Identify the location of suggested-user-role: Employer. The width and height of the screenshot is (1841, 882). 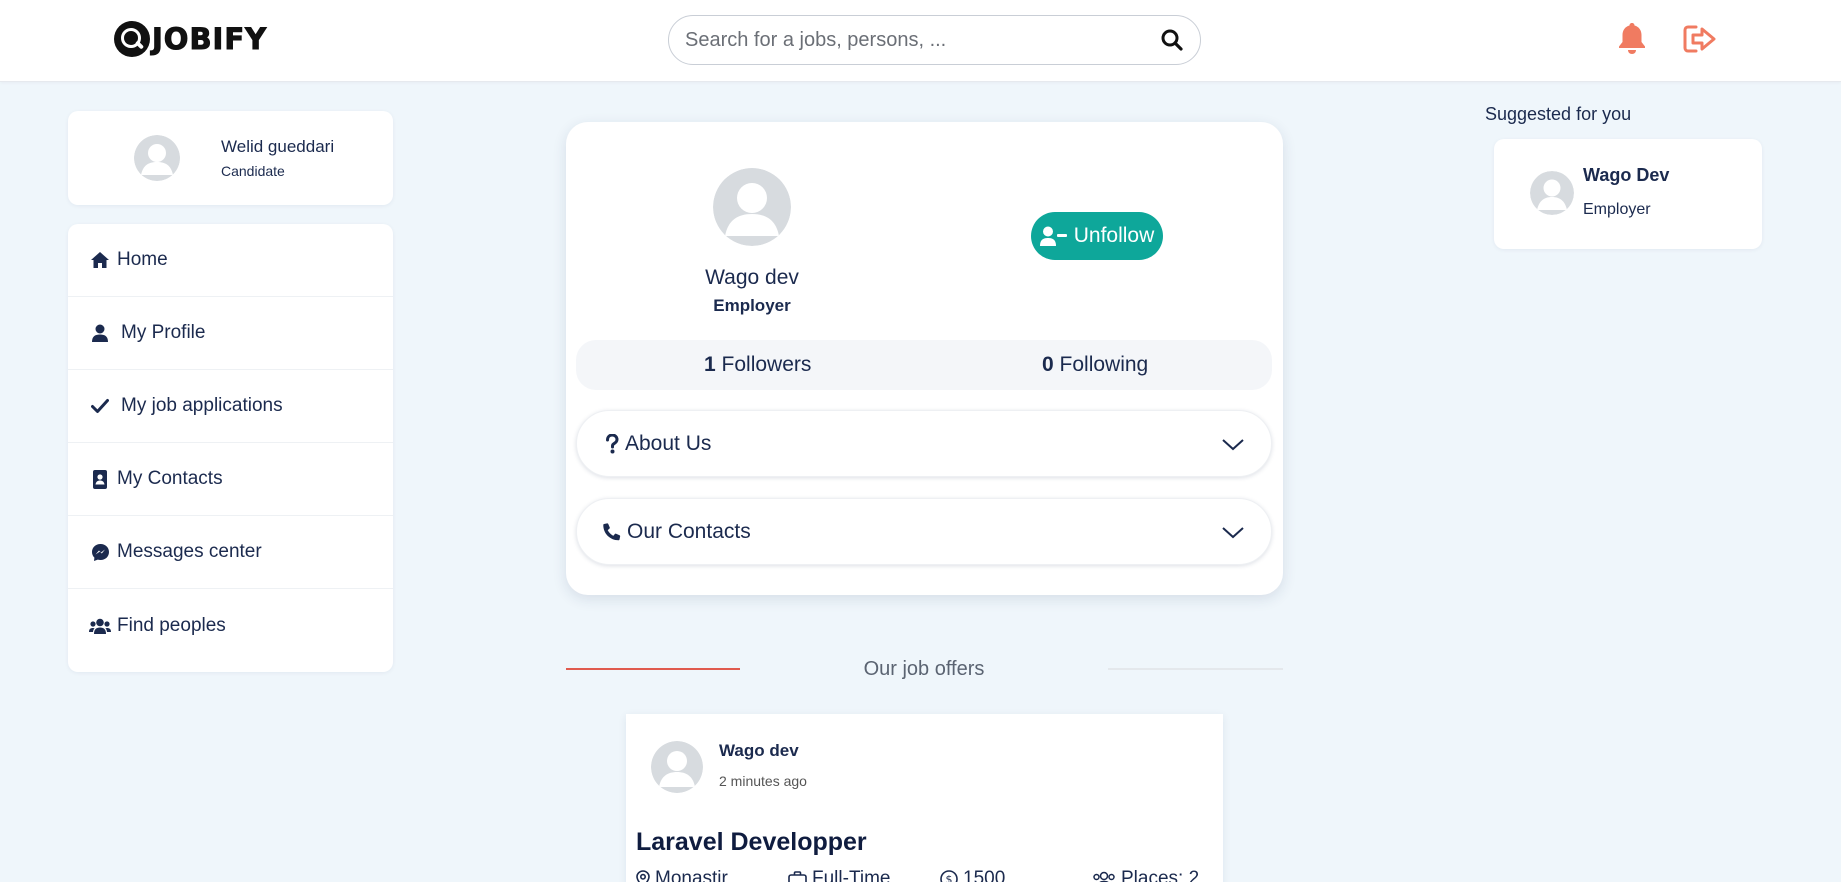
(1617, 209).